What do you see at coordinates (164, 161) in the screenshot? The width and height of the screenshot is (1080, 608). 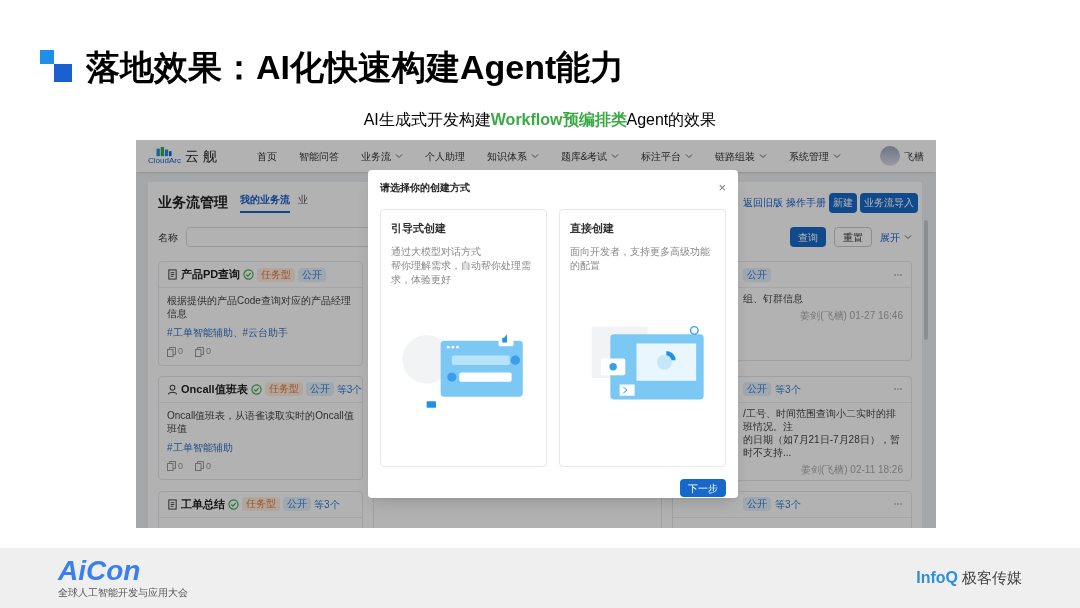 I see `logo-caption: CloudArc` at bounding box center [164, 161].